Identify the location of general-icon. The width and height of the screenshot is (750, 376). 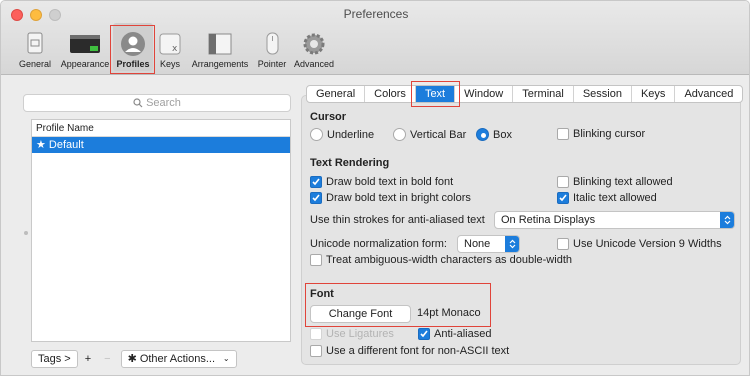
(35, 43).